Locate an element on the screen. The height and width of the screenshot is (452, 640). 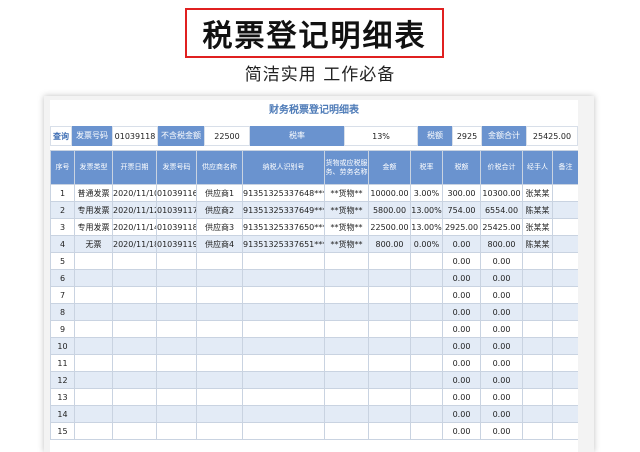
table-cell: 普通发票 is located at coordinates (93, 193).